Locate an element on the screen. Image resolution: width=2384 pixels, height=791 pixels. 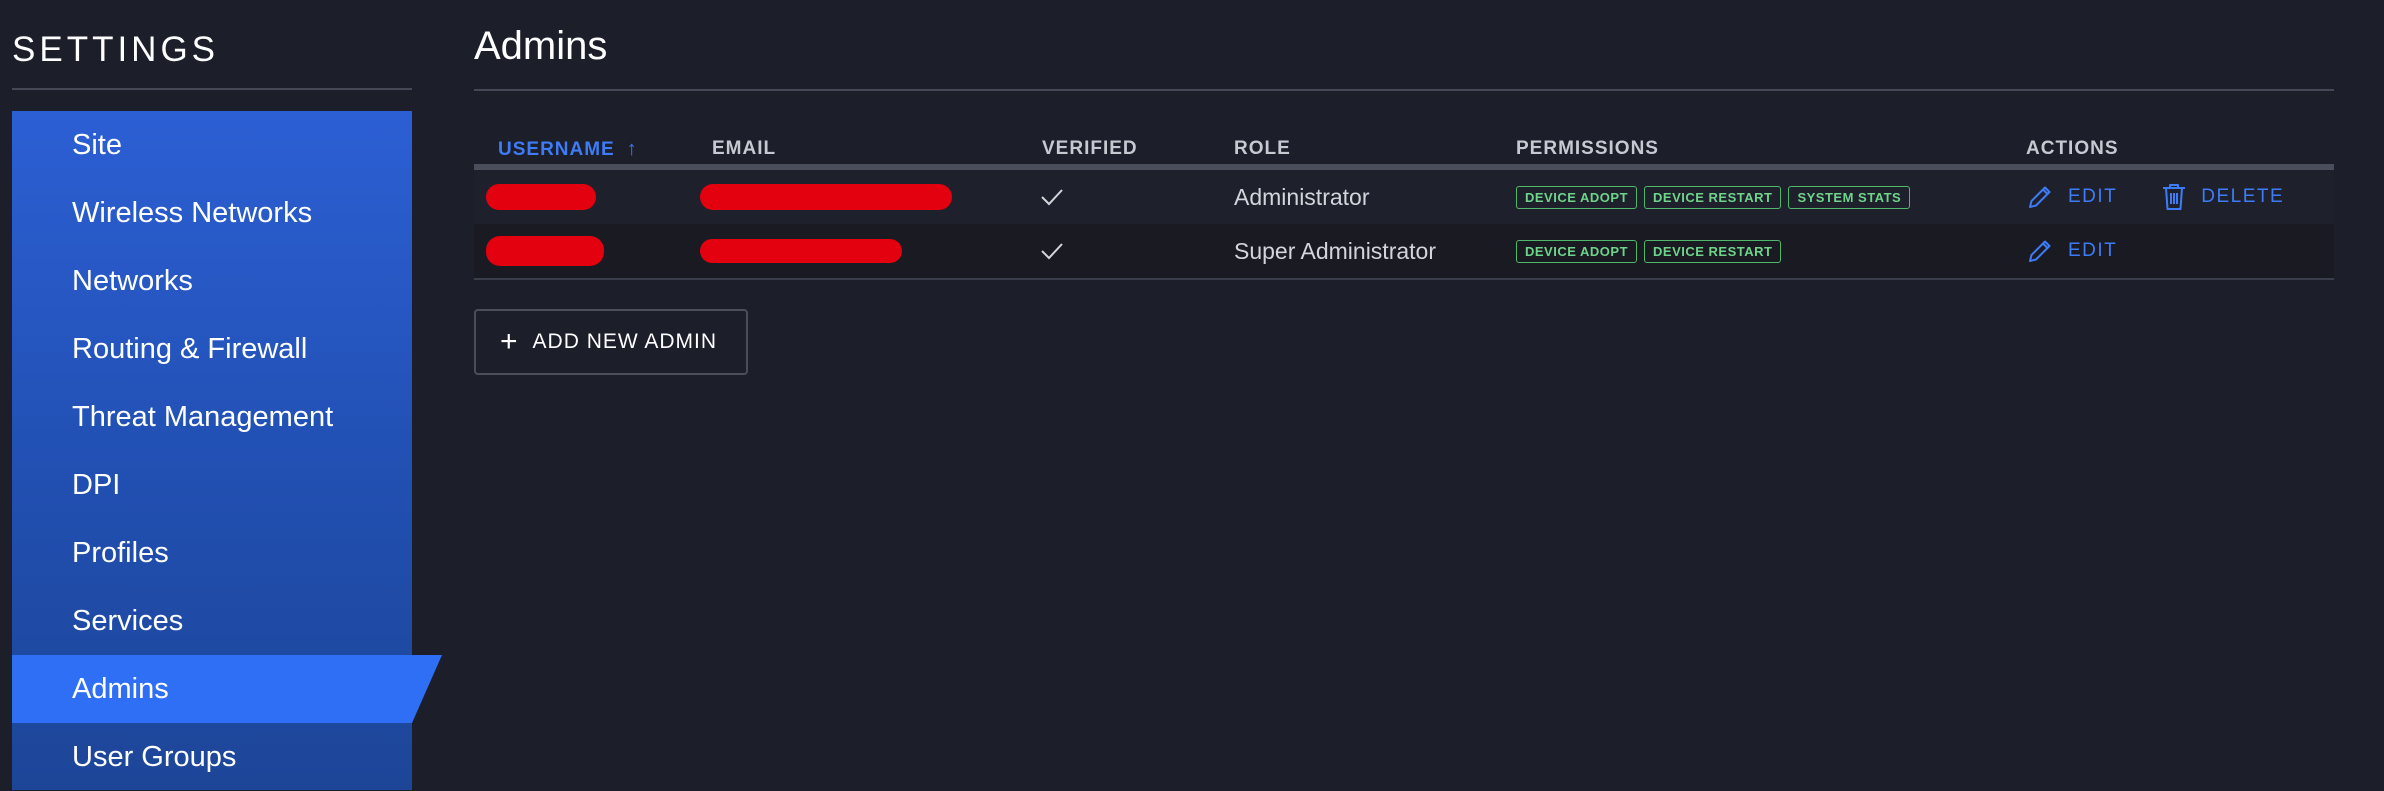
column-header-label: USERNAME is located at coordinates (556, 149).